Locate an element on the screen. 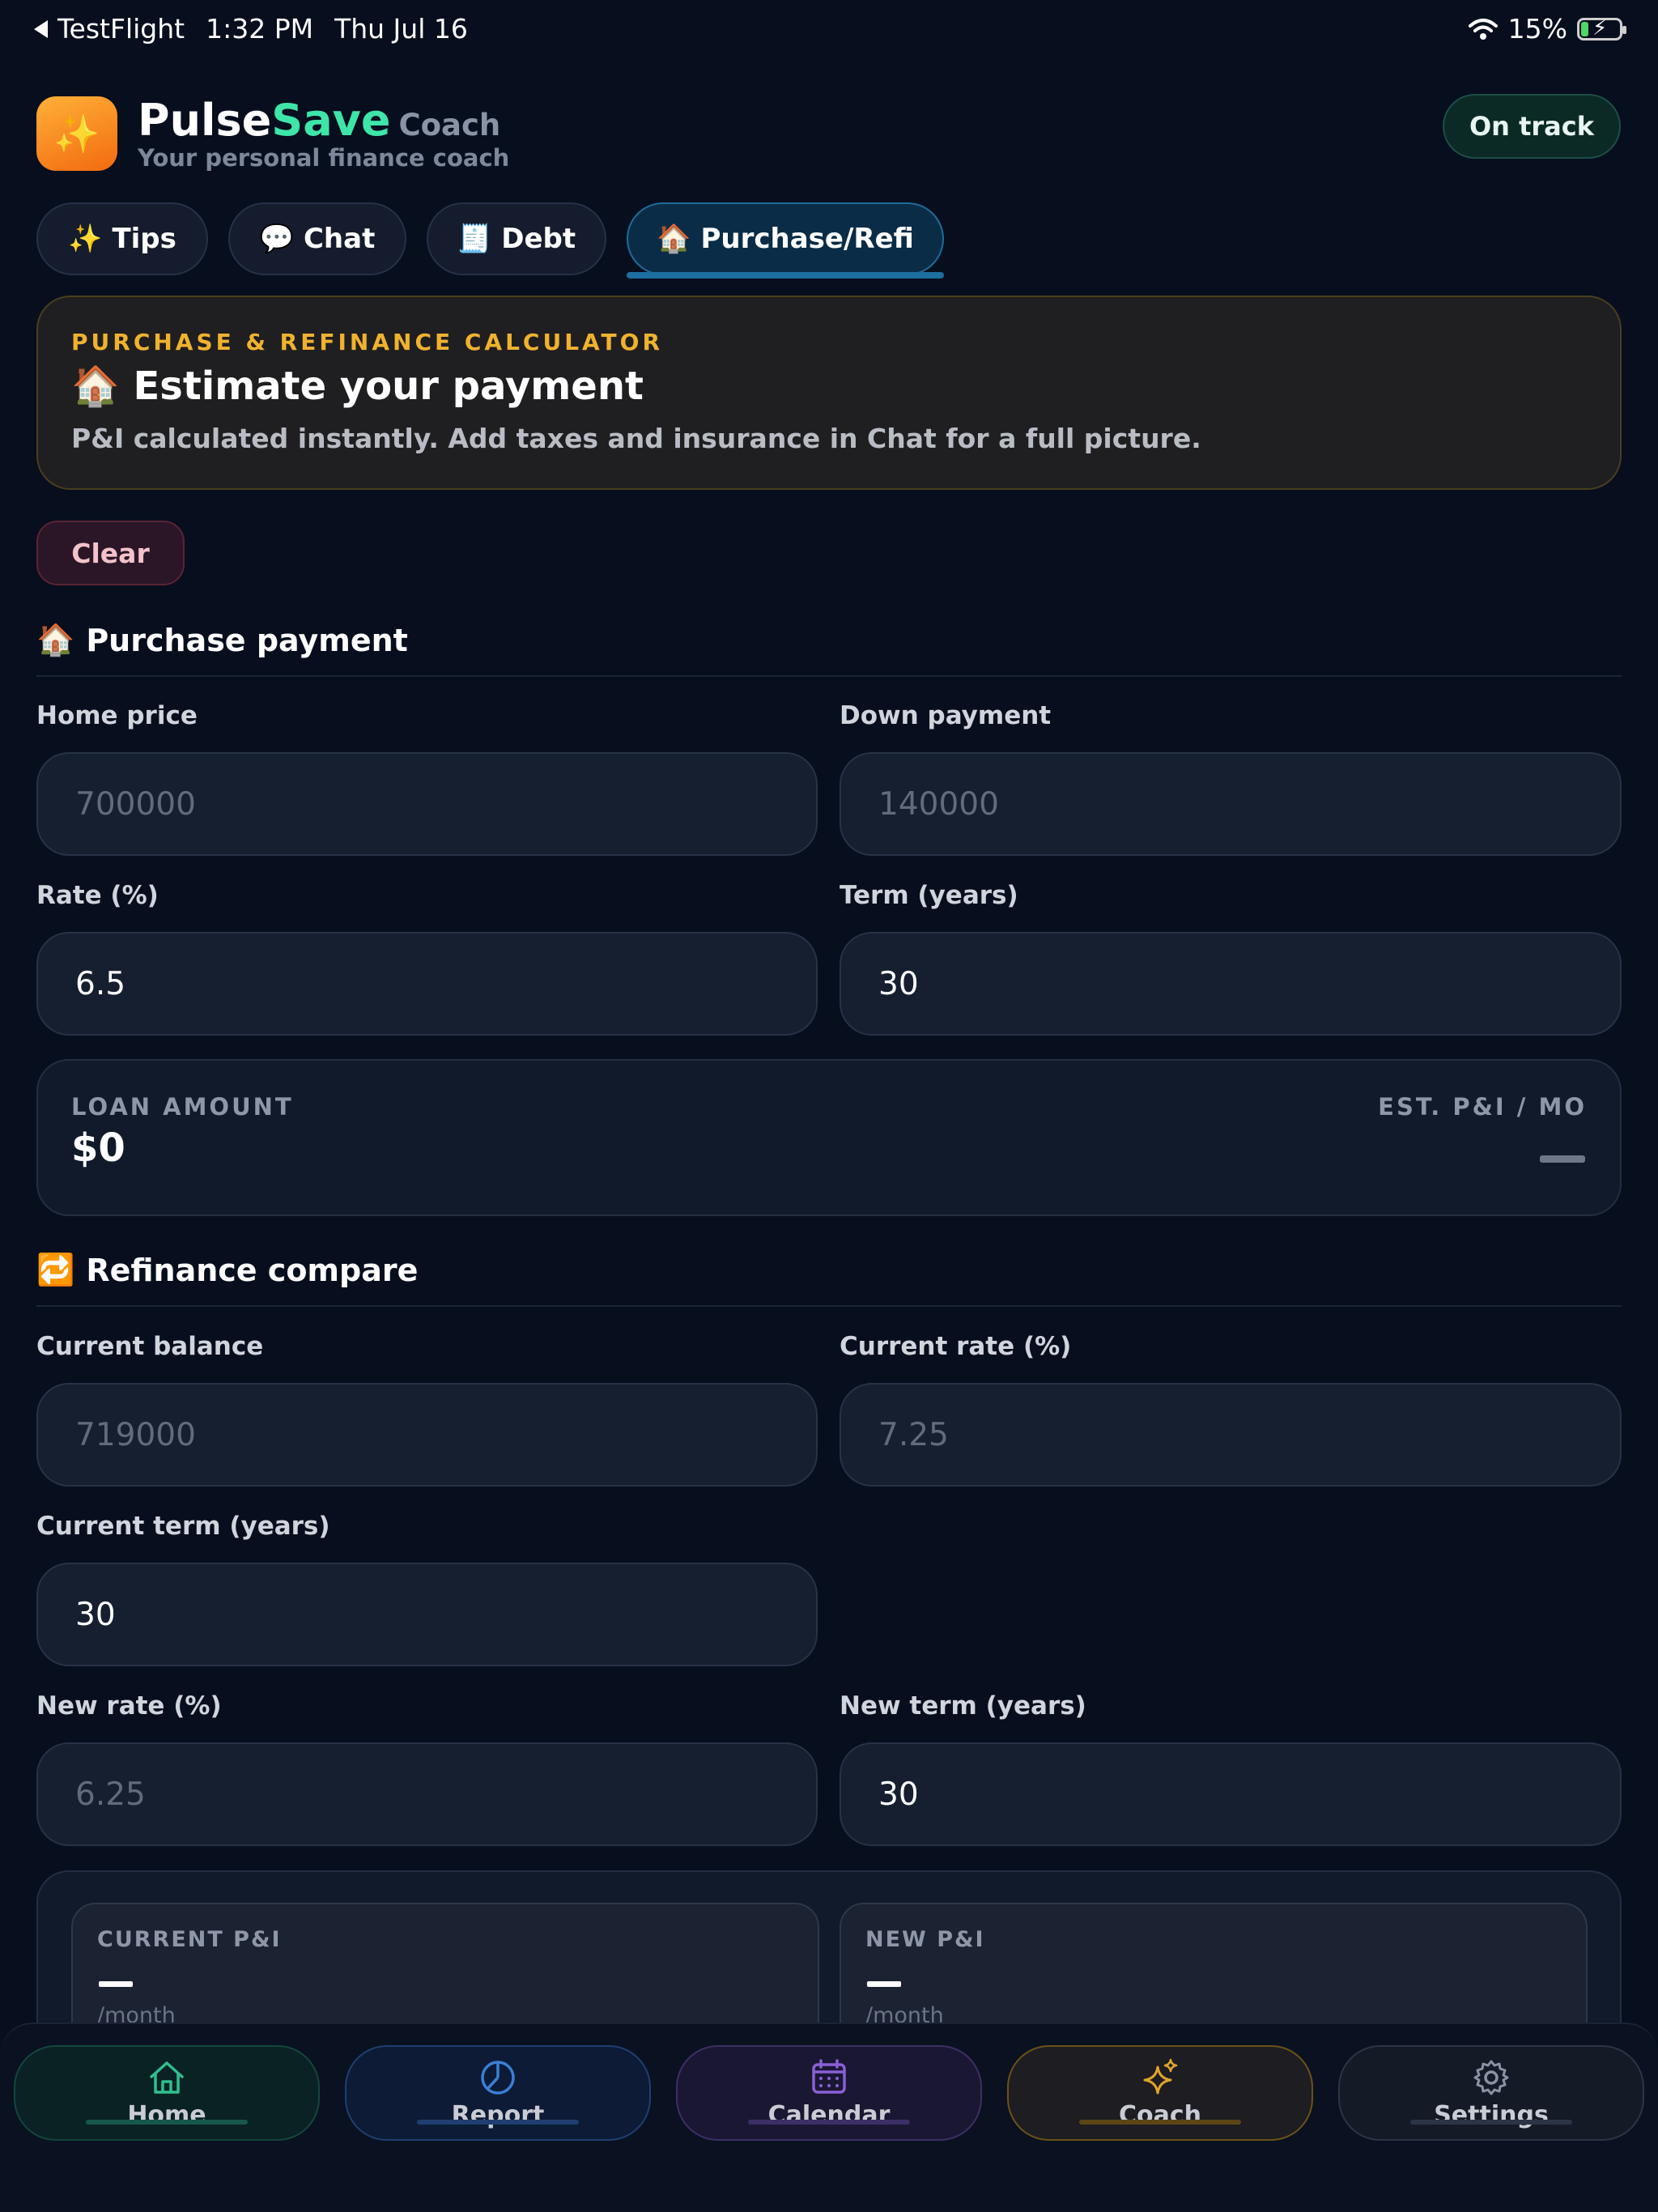 This screenshot has width=1658, height=2212. new-rate-label: New rate (%) is located at coordinates (129, 1706).